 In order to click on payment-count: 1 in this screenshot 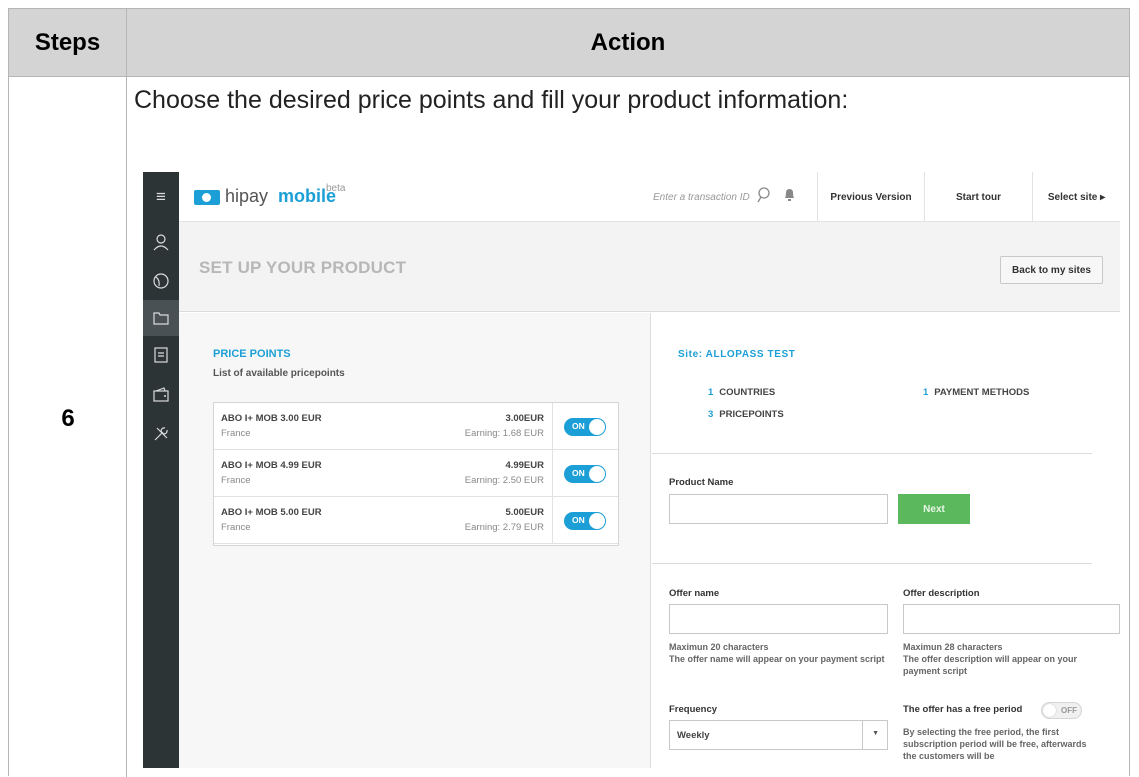, I will do `click(926, 392)`.